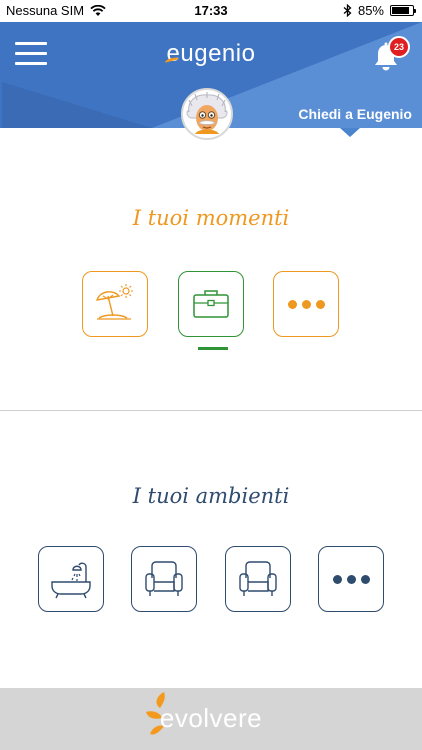 The width and height of the screenshot is (422, 750). I want to click on environment-tile-living-room, so click(164, 579).